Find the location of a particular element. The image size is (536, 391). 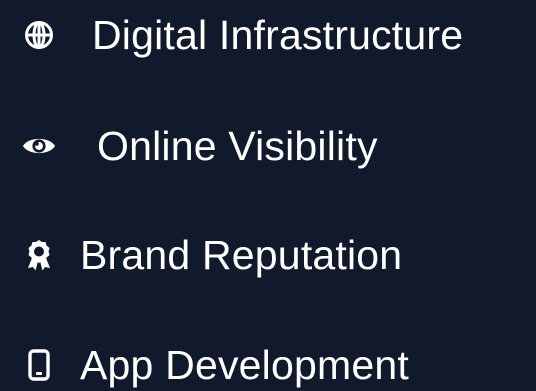

award-icon is located at coordinates (39, 255).